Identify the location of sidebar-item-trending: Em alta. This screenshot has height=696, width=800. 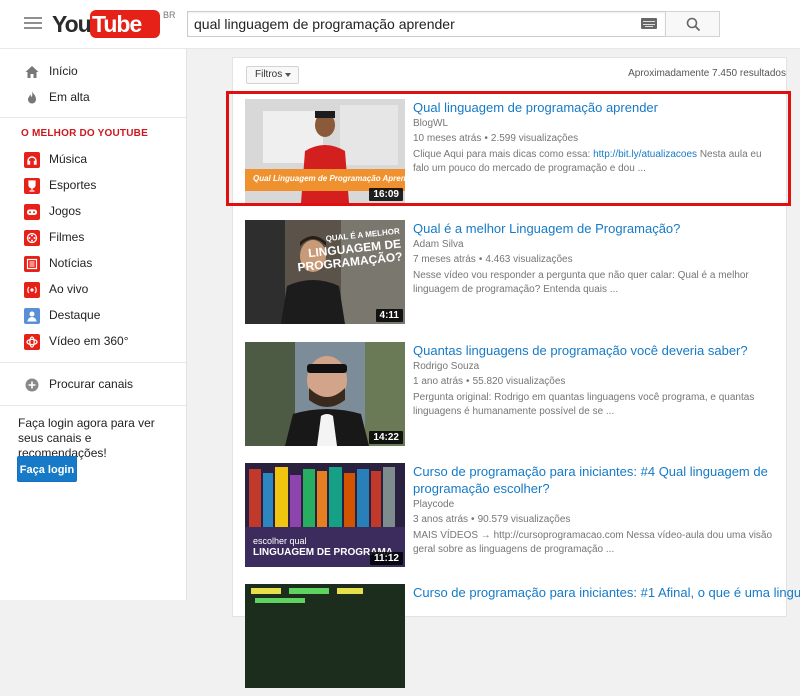
(93, 98).